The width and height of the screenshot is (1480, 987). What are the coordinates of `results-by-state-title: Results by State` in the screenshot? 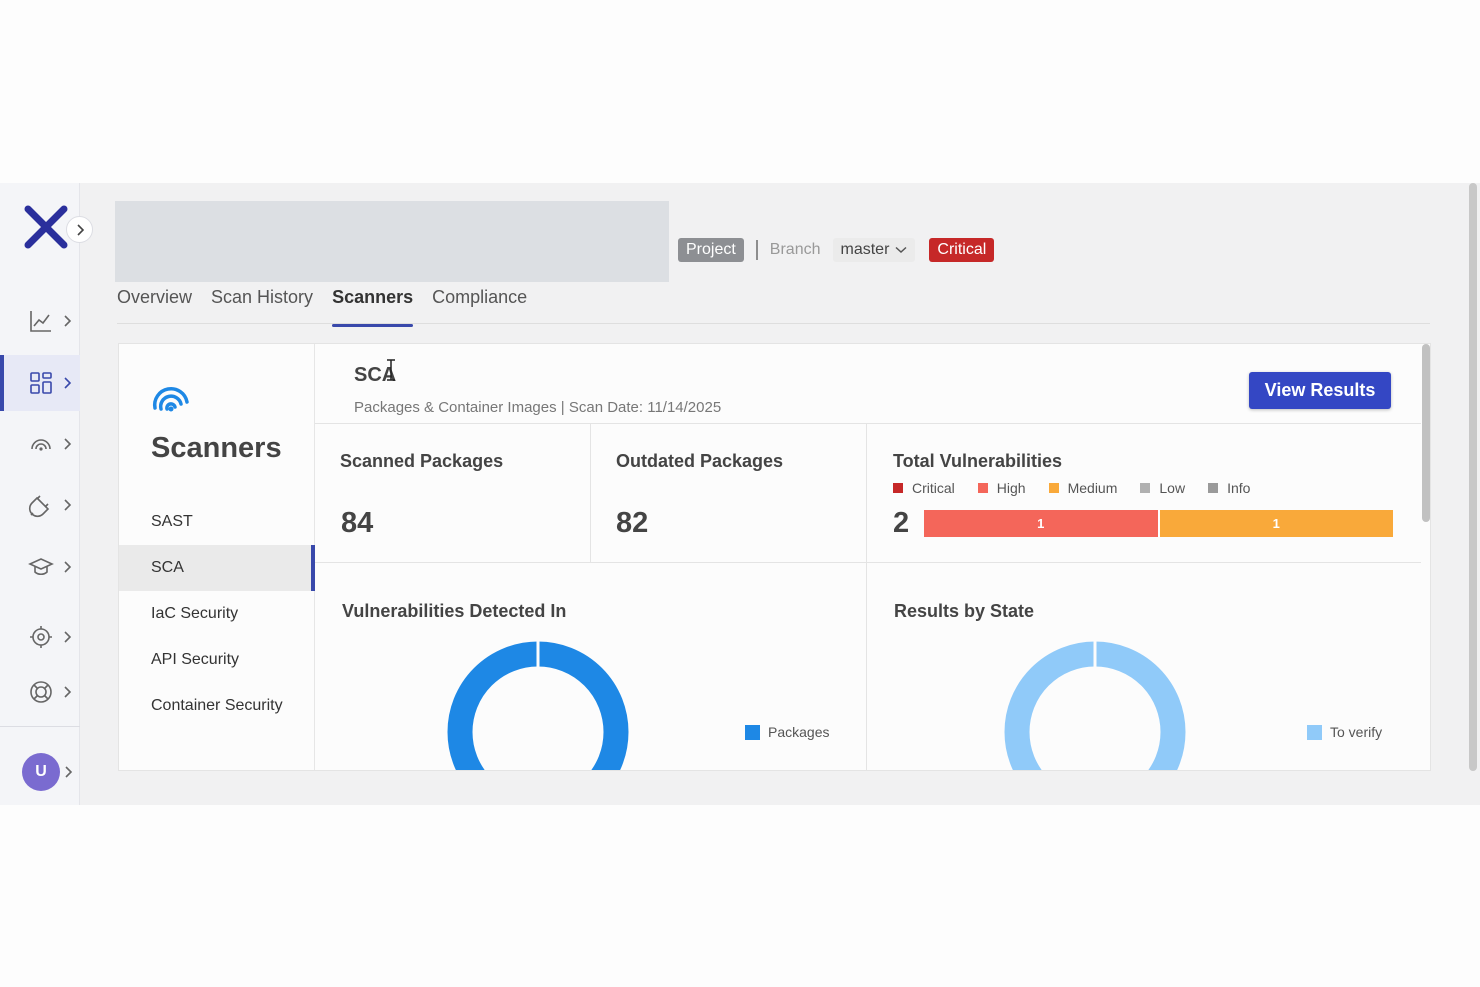 It's located at (964, 611).